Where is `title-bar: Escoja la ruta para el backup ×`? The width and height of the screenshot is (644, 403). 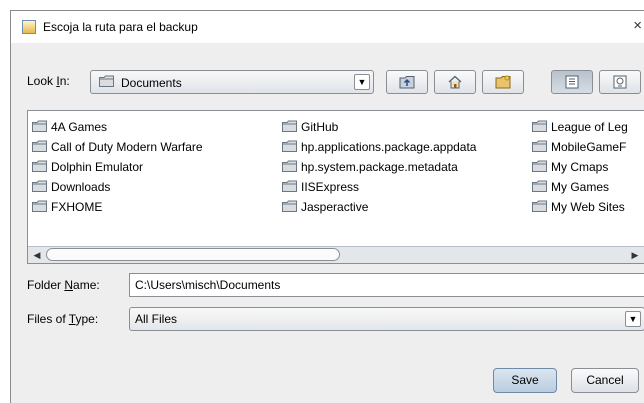
title-bar: Escoja la ruta para el backup × is located at coordinates (327, 27).